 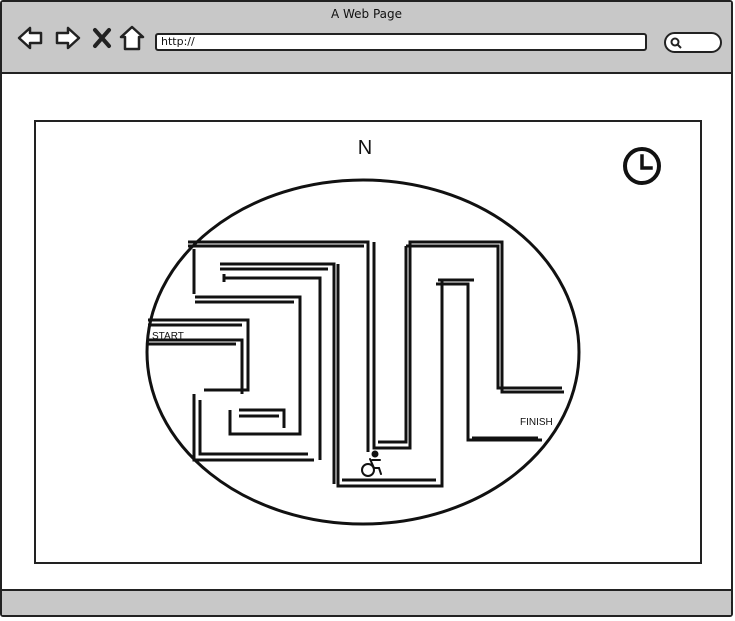 What do you see at coordinates (642, 166) in the screenshot?
I see `clock-icon` at bounding box center [642, 166].